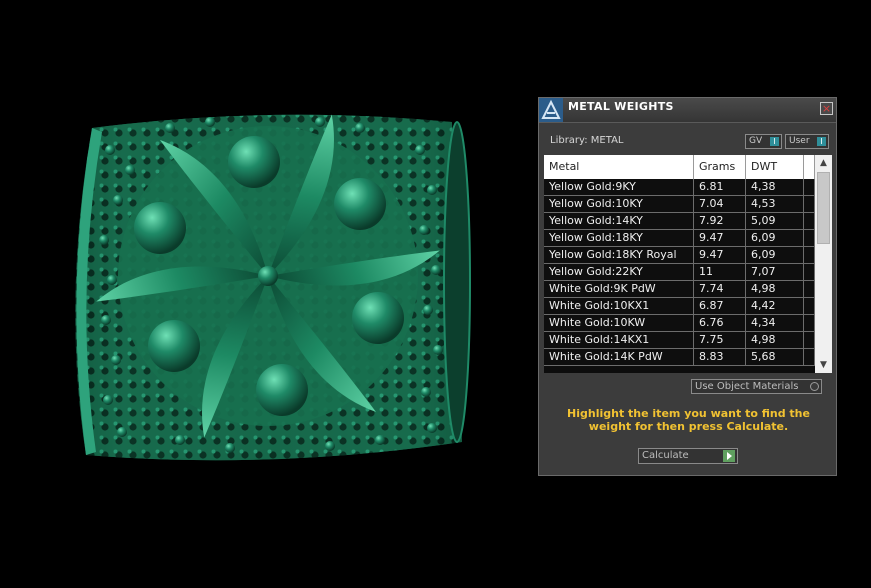  Describe the element at coordinates (747, 386) in the screenshot. I see `use-object-materials-label: Use Object Materials` at that location.